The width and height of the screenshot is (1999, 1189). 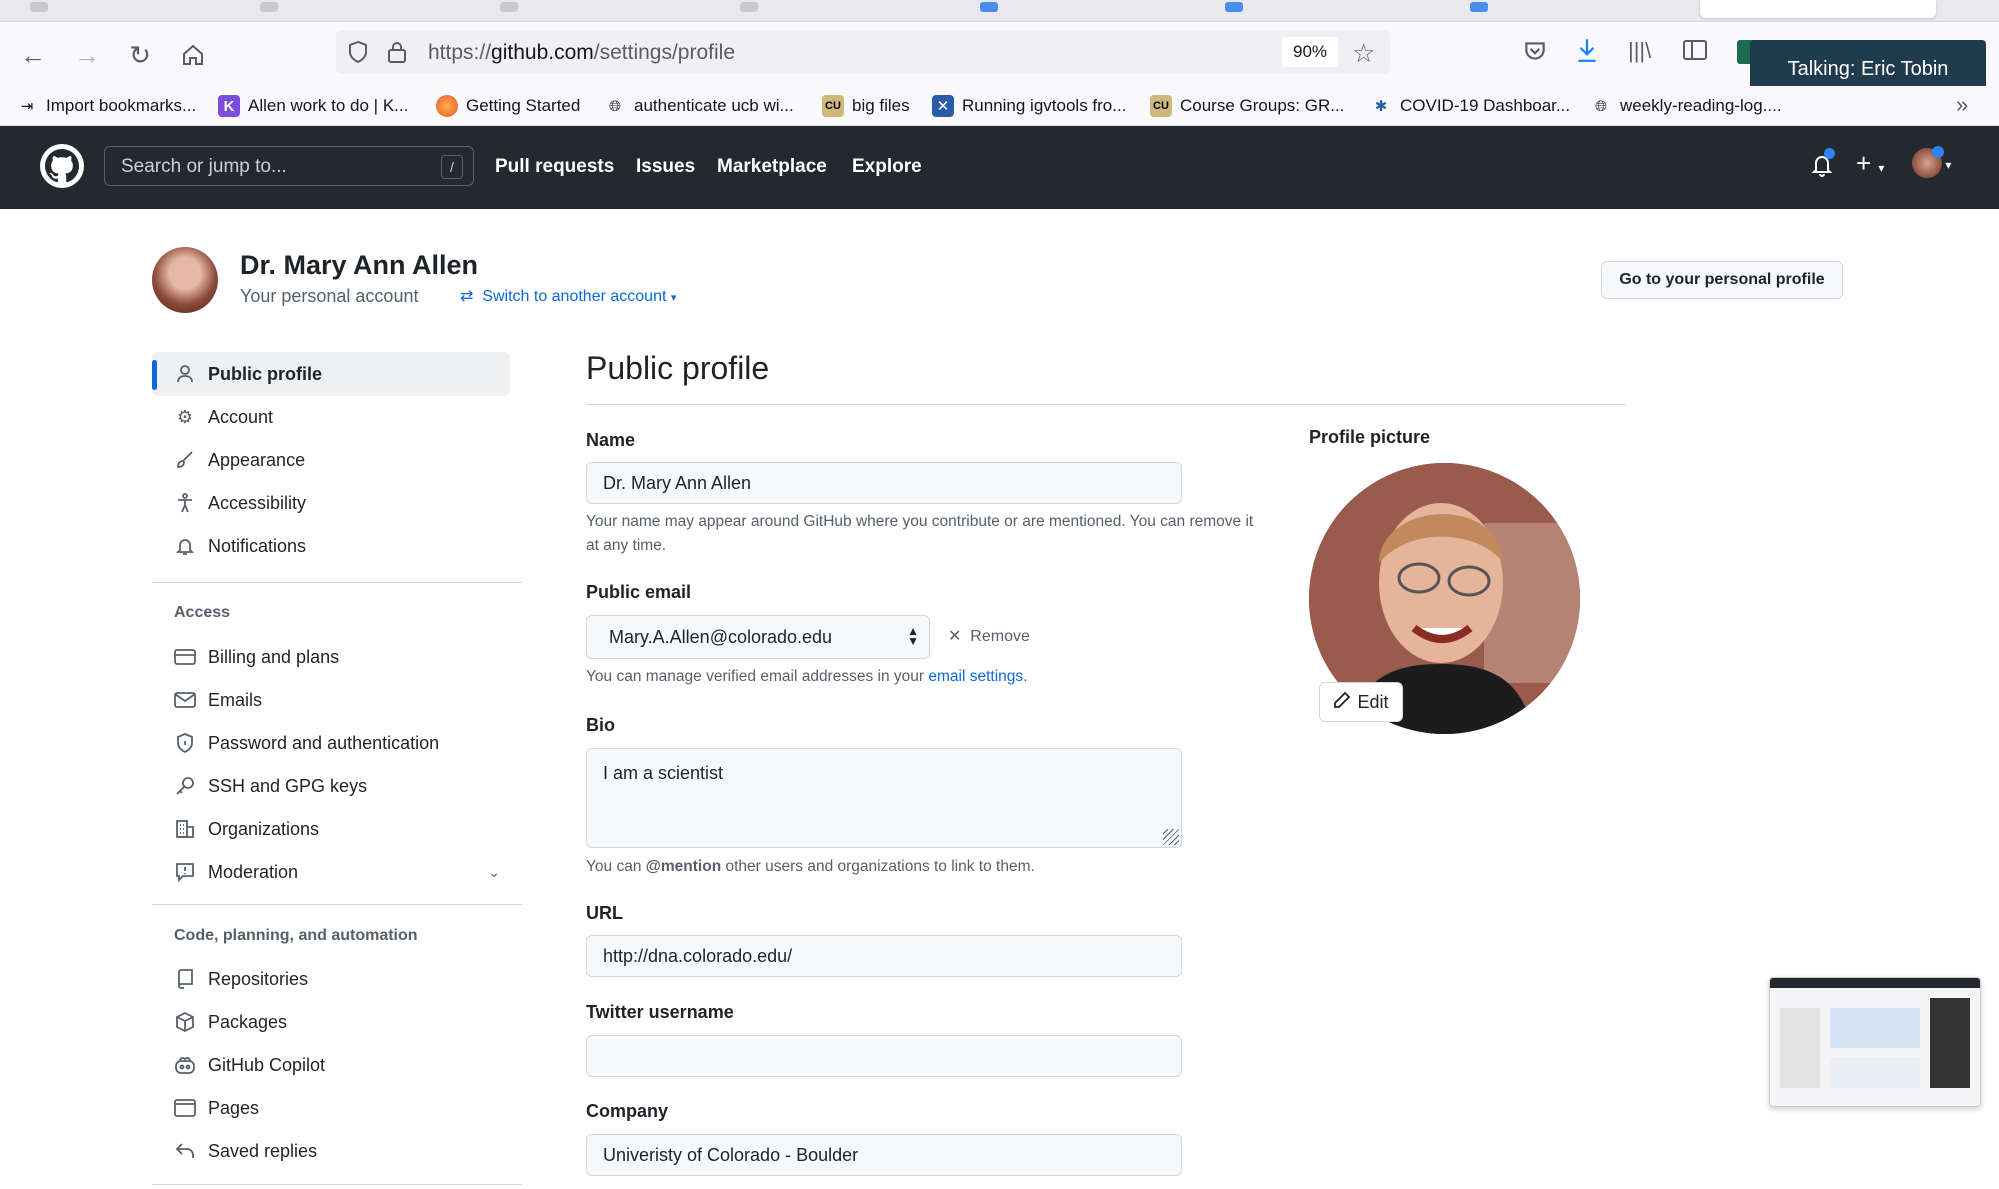 I want to click on name-field: Dr. Mary Ann Allen, so click(x=884, y=483).